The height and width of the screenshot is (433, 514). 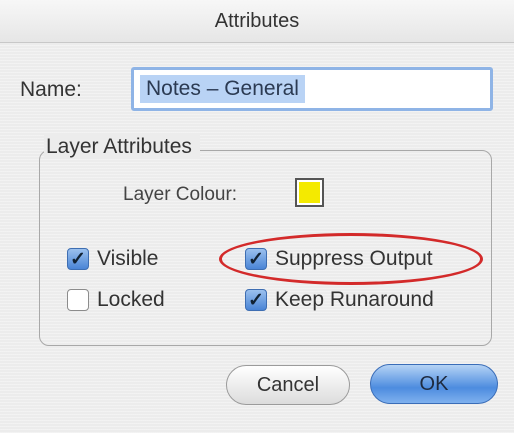 I want to click on highlight-oval, so click(x=351, y=259).